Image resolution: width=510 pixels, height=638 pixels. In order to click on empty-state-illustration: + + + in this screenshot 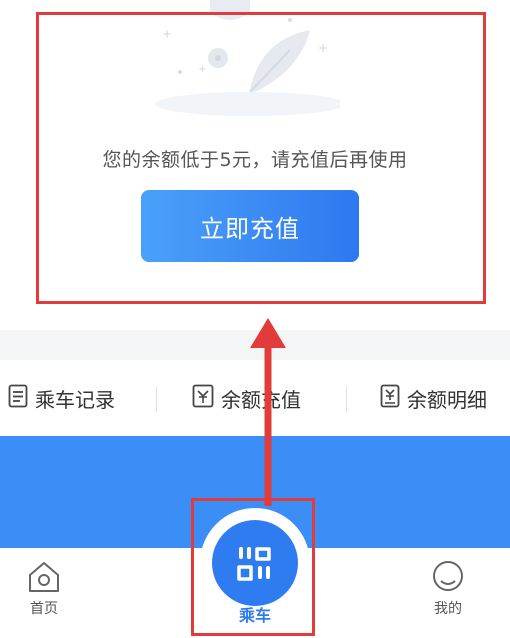, I will do `click(247, 58)`.